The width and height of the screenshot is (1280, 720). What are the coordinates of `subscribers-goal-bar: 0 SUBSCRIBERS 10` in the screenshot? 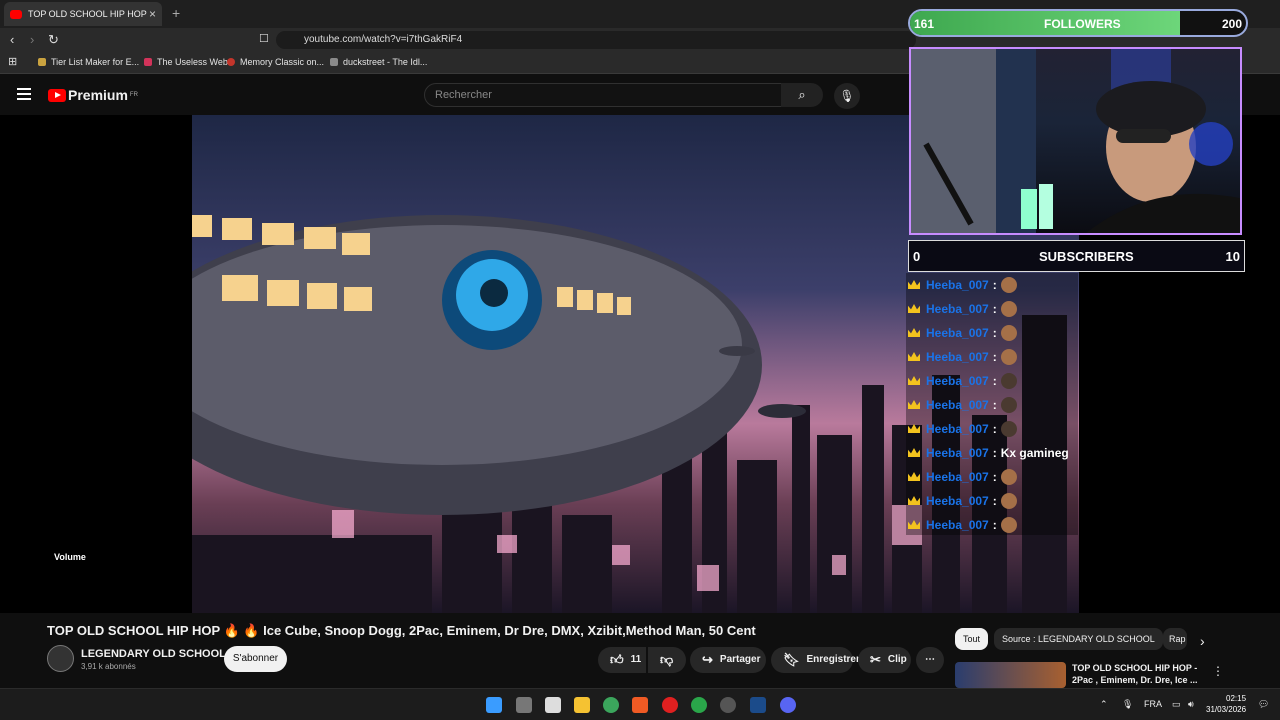 It's located at (1076, 256).